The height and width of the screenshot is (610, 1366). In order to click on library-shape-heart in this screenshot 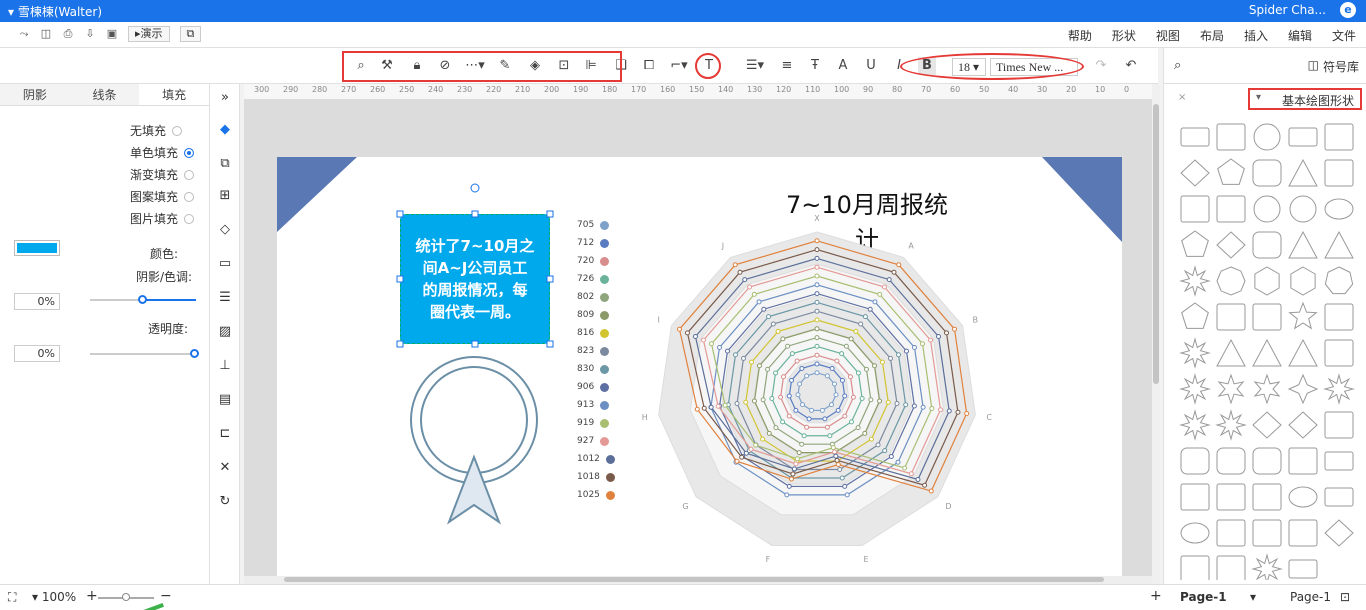, I will do `click(1339, 317)`.